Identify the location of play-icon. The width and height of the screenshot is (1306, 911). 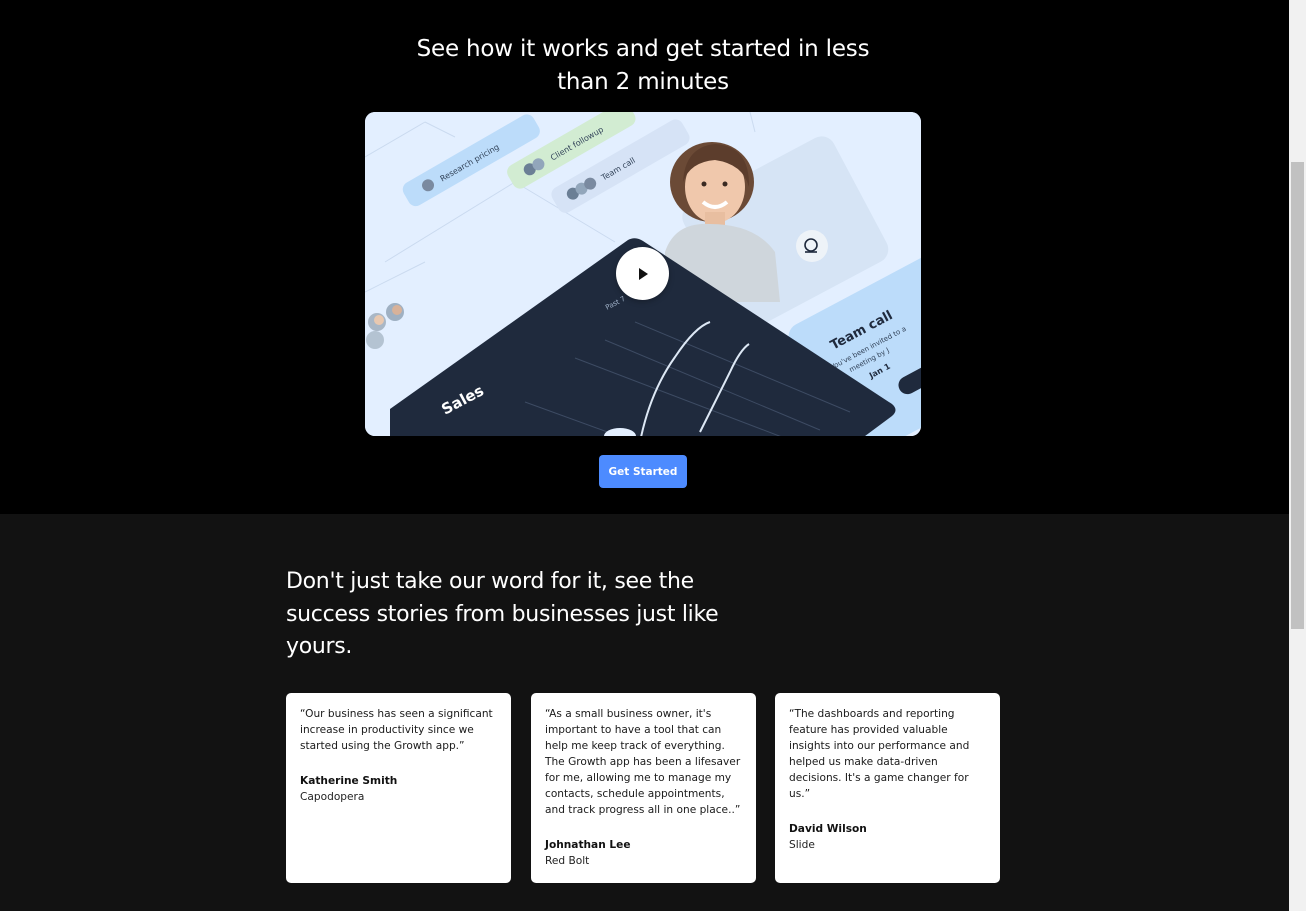
(643, 274).